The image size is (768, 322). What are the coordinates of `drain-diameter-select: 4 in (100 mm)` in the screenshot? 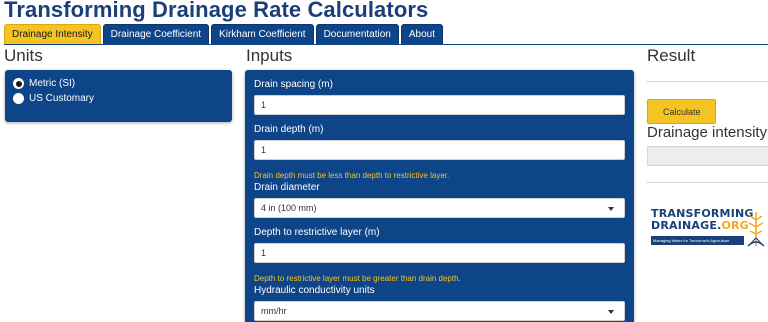 It's located at (439, 208).